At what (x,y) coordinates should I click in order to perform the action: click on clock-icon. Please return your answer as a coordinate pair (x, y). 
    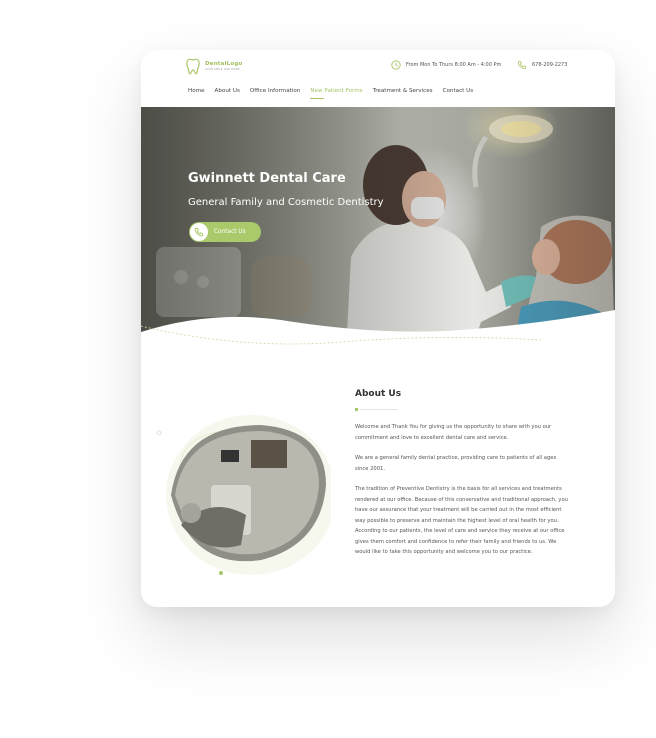
    Looking at the image, I should click on (396, 65).